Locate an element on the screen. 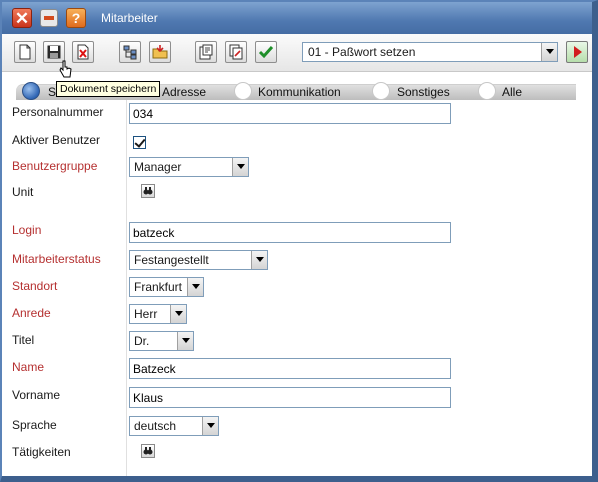 The height and width of the screenshot is (482, 598). tooltip: Dokument speichern is located at coordinates (108, 89).